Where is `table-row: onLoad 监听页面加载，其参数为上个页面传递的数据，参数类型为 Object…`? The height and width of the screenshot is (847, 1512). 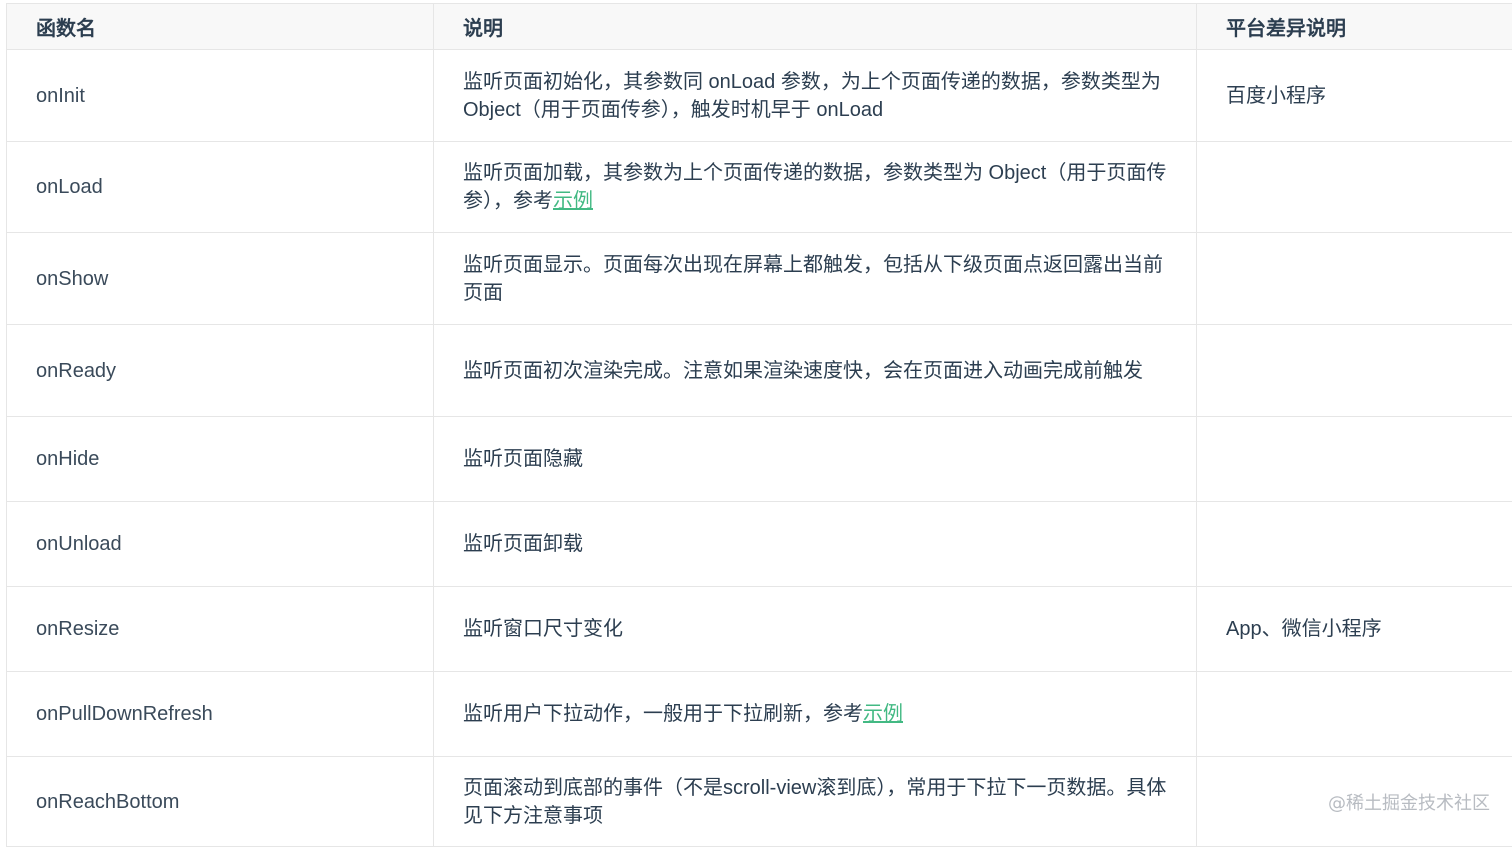
table-row: onLoad 监听页面加载，其参数为上个页面传递的数据，参数类型为 Object… is located at coordinates (759, 187).